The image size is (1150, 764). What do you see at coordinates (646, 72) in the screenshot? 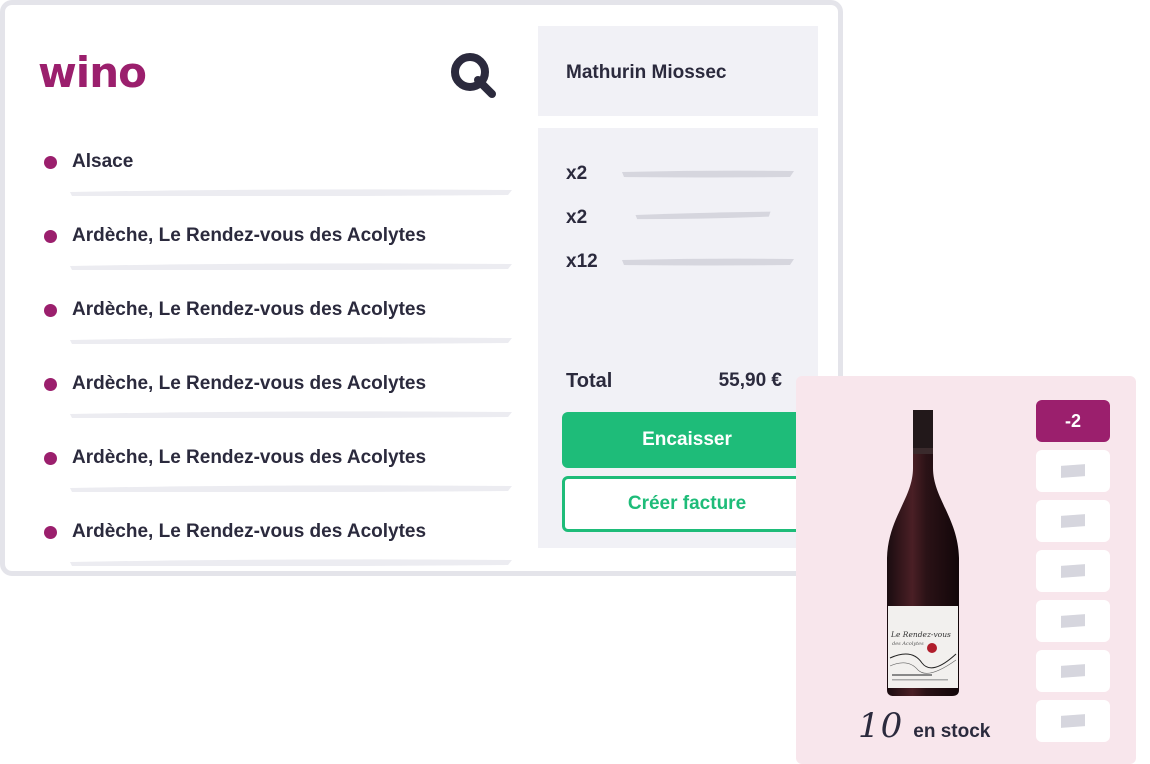
I see `client-name: Mathurin Miossec` at bounding box center [646, 72].